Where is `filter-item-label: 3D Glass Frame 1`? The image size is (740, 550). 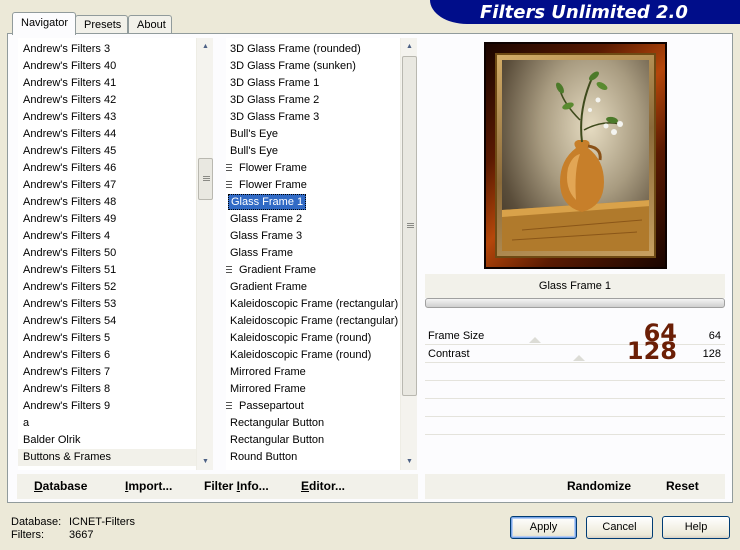
filter-item-label: 3D Glass Frame 1 is located at coordinates (275, 83).